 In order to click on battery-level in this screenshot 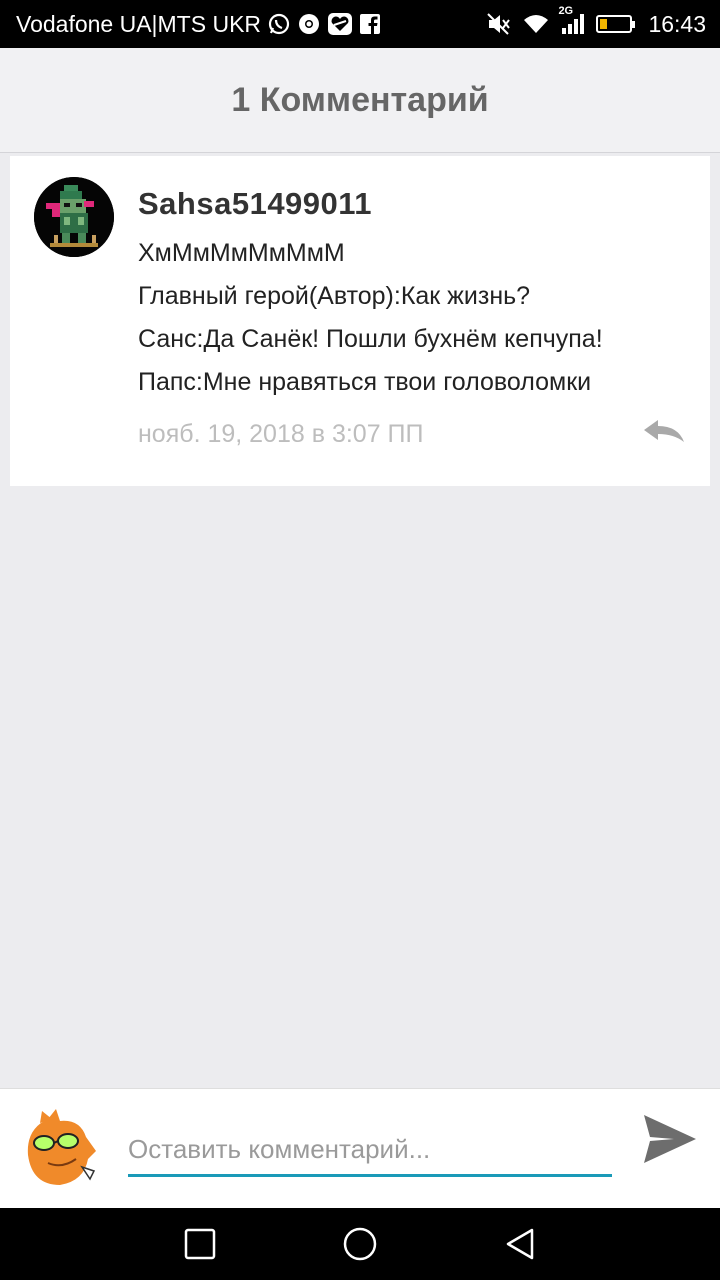, I will do `click(604, 24)`.